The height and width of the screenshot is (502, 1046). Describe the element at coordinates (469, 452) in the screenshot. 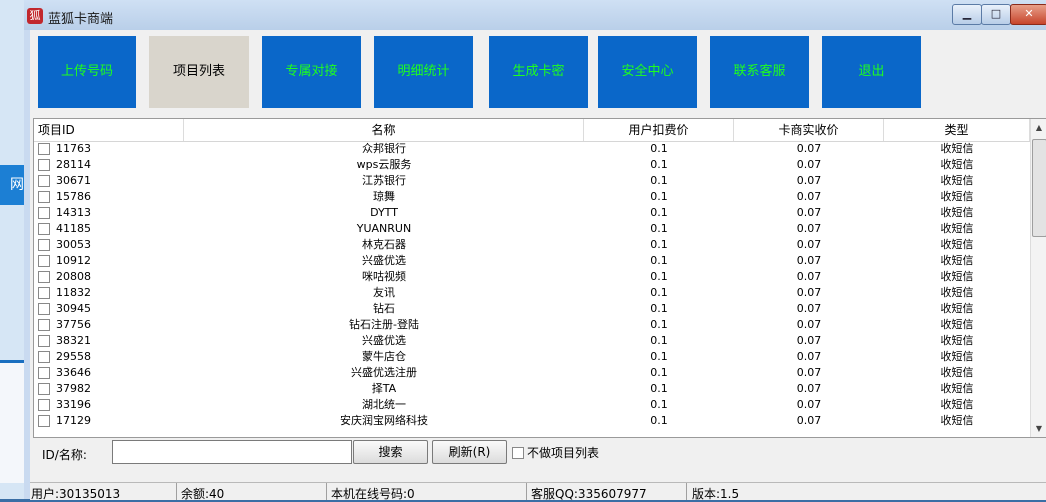

I see `refresh-button: 刷新(R)` at that location.